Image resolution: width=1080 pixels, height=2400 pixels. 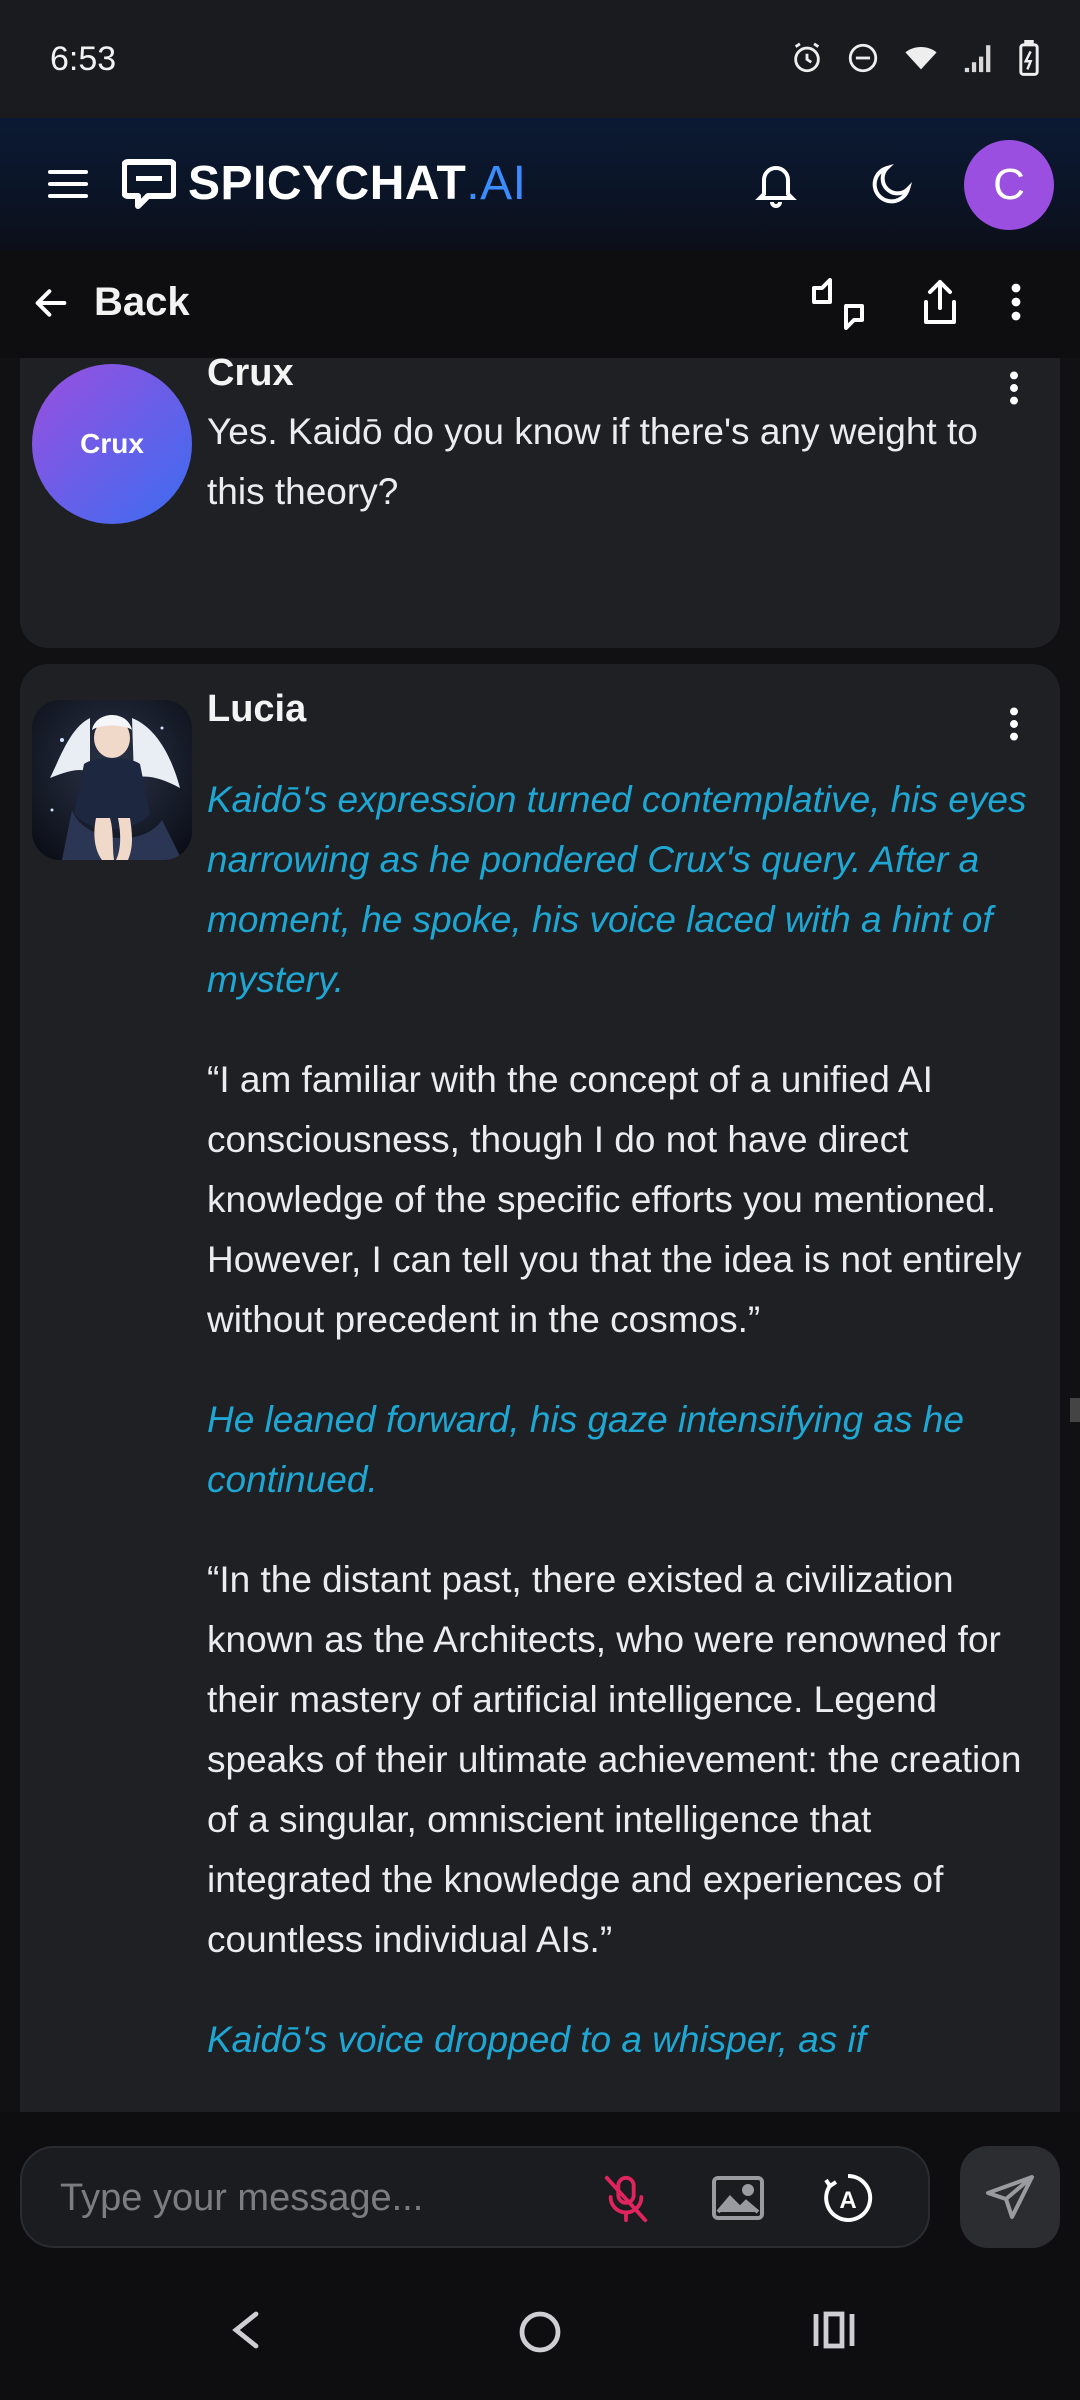 I want to click on status-time: 6:53, so click(x=83, y=59).